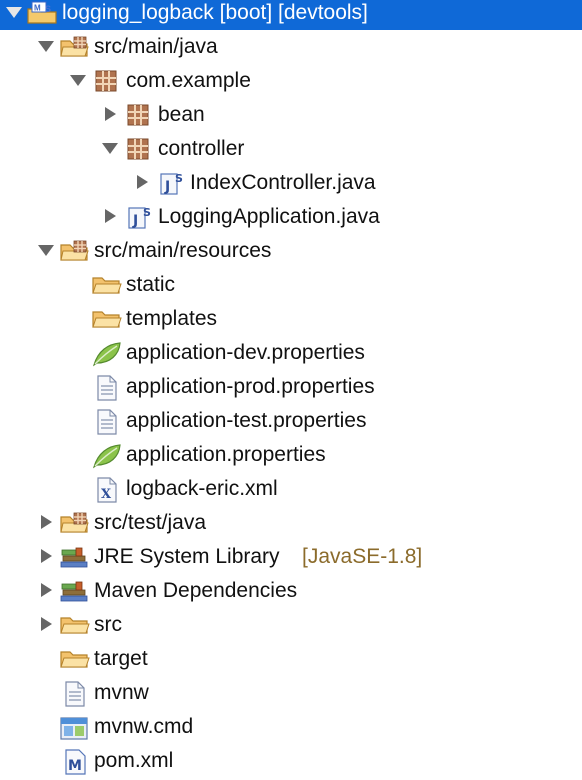  I want to click on tree-item-source-folder: src/test/java, so click(291, 523).